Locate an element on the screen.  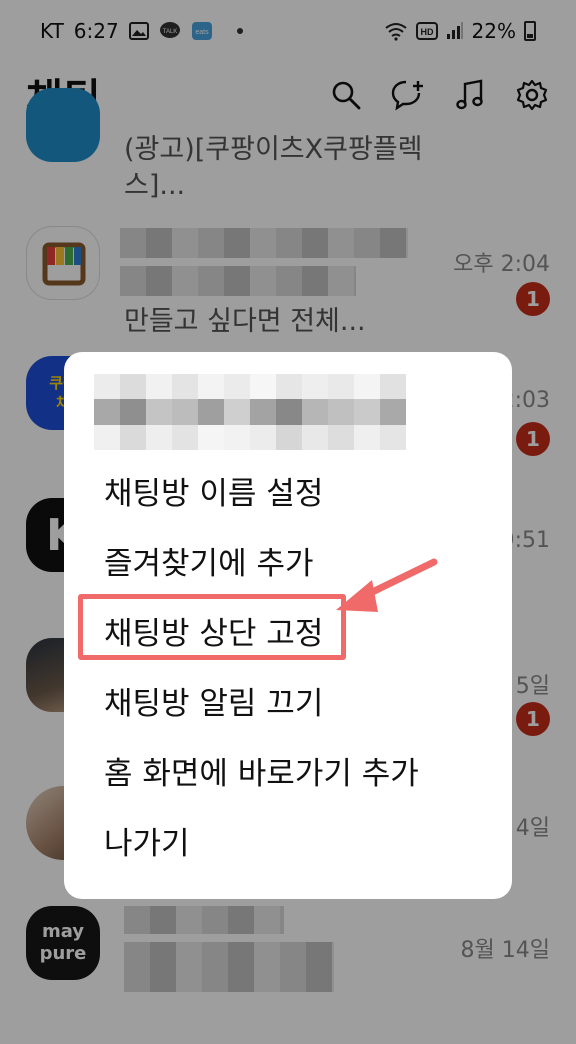
menu-item-add-favorite: 즐겨찾기에 추가 is located at coordinates (209, 560).